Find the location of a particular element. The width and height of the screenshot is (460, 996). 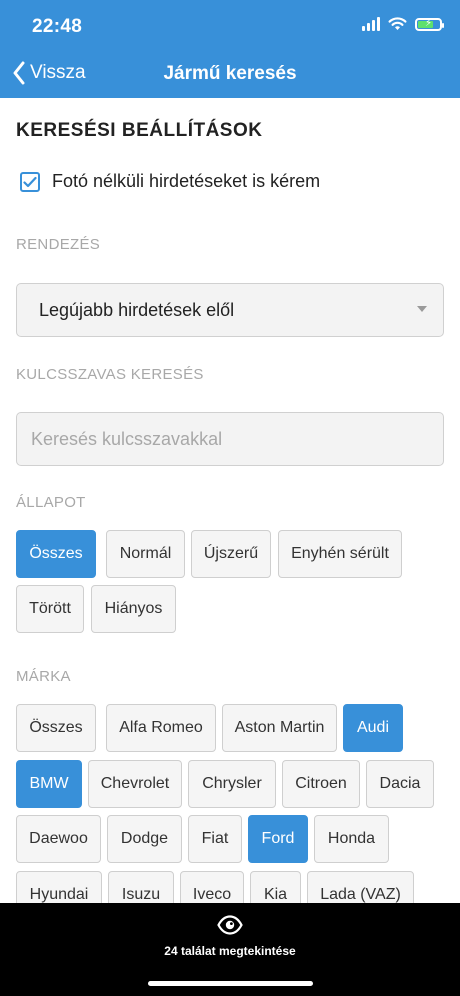

home-indicator is located at coordinates (230, 983).